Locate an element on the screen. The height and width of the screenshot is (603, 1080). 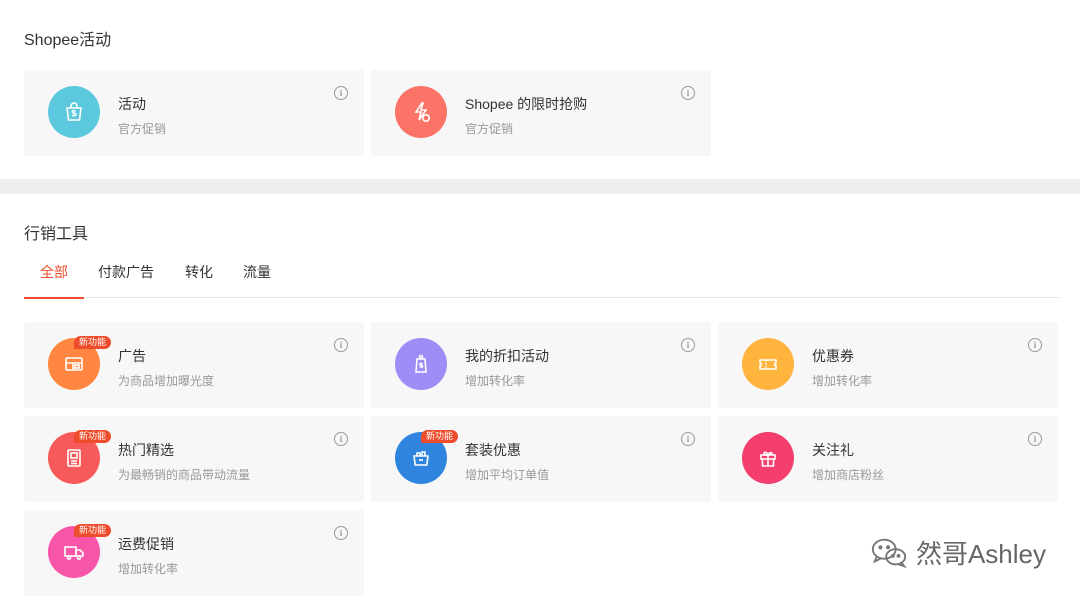
watermark-text: 然哥Ashley is located at coordinates (980, 554).